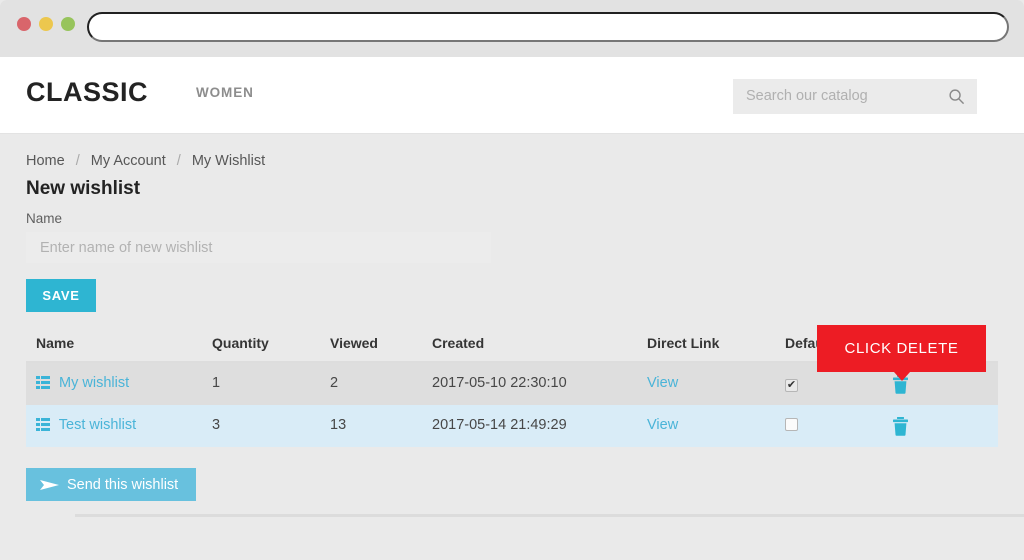  What do you see at coordinates (549, 515) in the screenshot?
I see `section-divider` at bounding box center [549, 515].